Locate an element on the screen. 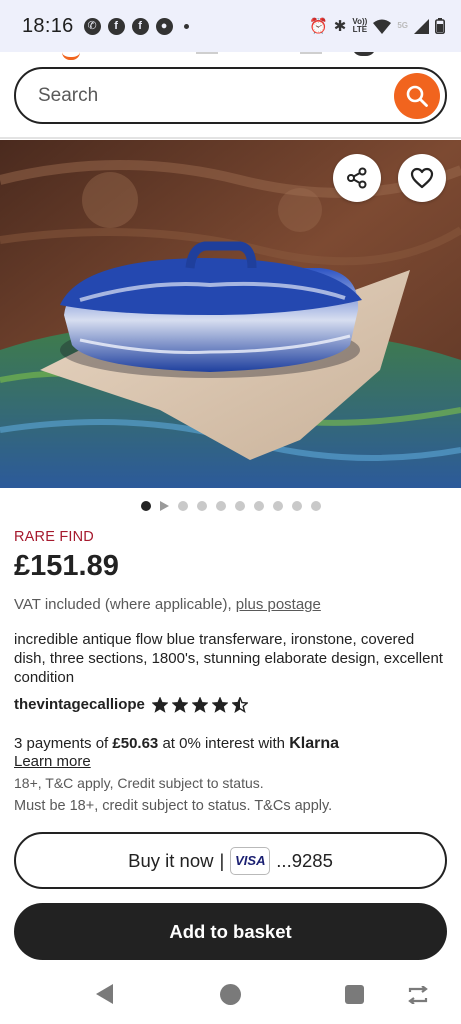  learn-more-link: Learn more is located at coordinates (52, 761).